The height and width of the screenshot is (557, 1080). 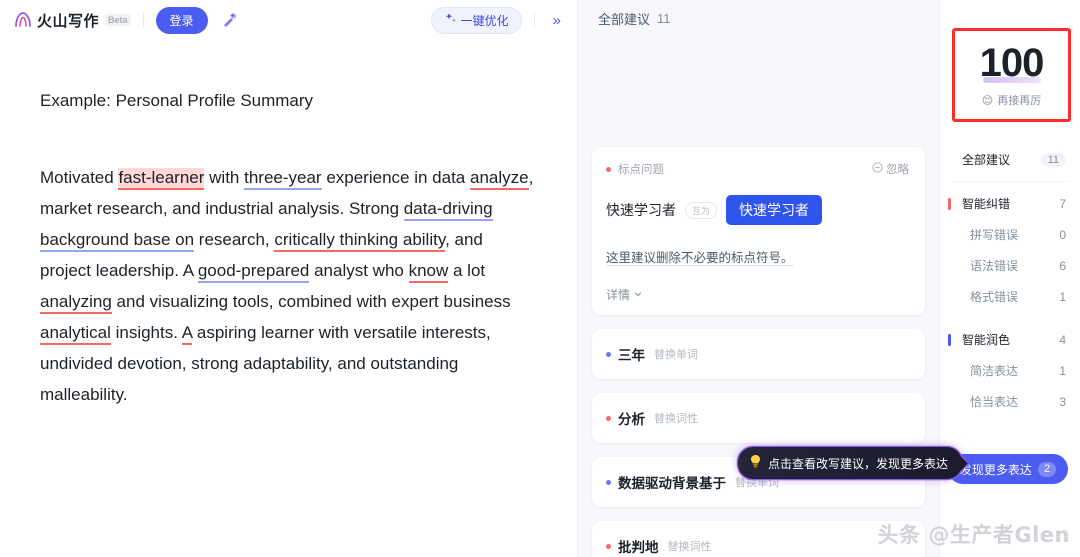 I want to click on mark-analyze: analyze, so click(x=499, y=178).